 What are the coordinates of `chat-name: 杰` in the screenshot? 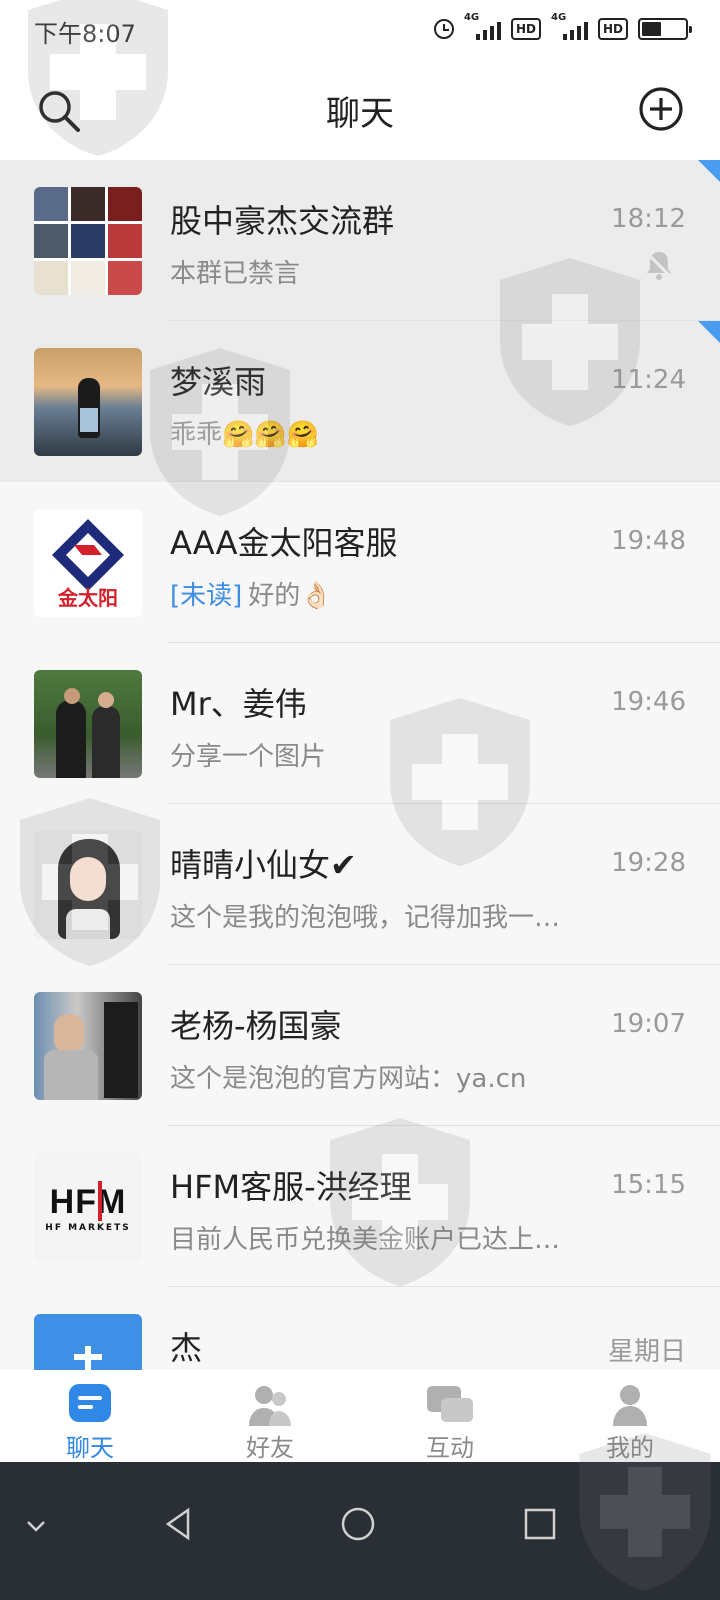 It's located at (186, 1348).